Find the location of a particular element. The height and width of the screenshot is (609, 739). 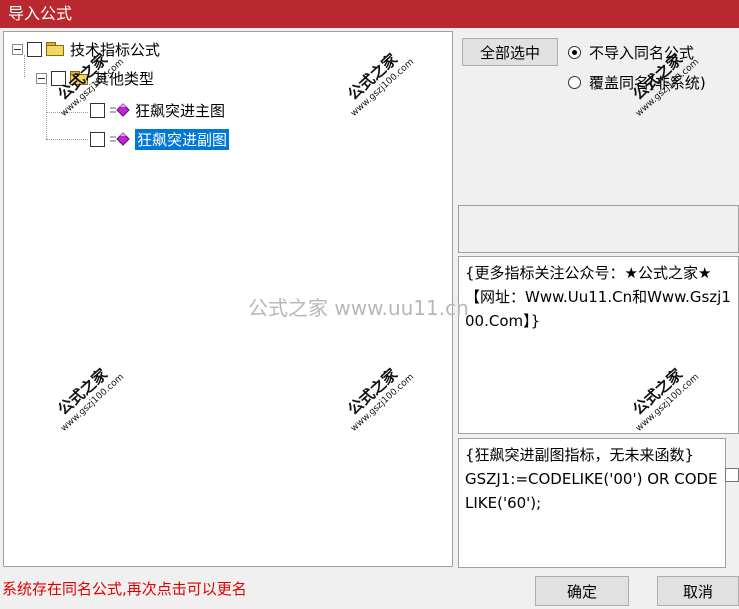

ok-button: 确定 is located at coordinates (582, 591).